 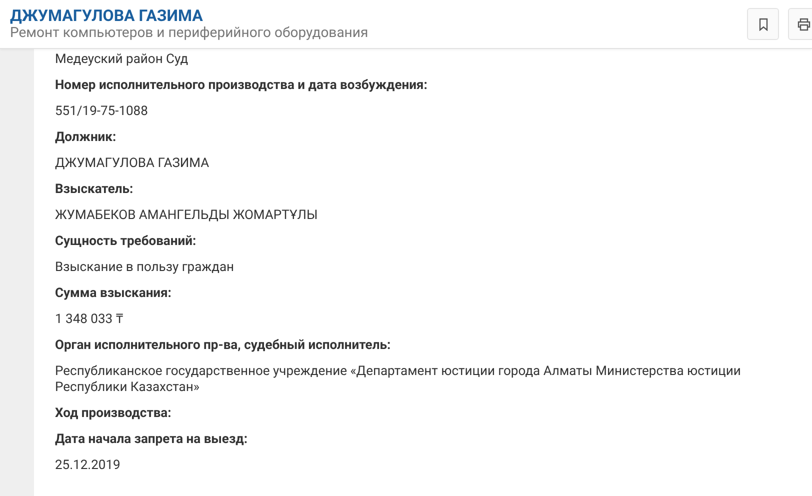 What do you see at coordinates (113, 414) in the screenshot?
I see `field-label: Ход производства:` at bounding box center [113, 414].